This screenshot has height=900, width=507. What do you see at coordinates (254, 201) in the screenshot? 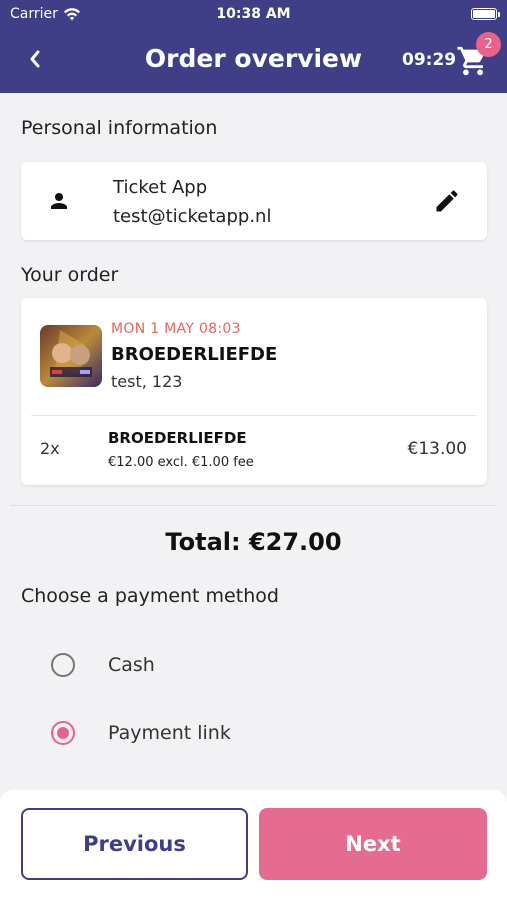
I see `personal-info-card: Ticket App test@ticketapp.nl` at bounding box center [254, 201].